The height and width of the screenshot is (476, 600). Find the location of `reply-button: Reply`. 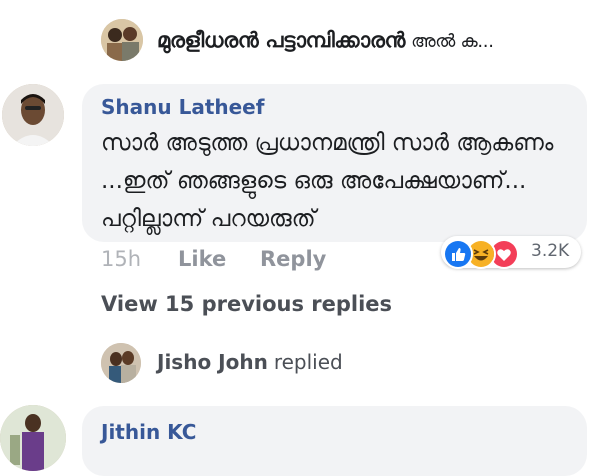

reply-button: Reply is located at coordinates (293, 259).